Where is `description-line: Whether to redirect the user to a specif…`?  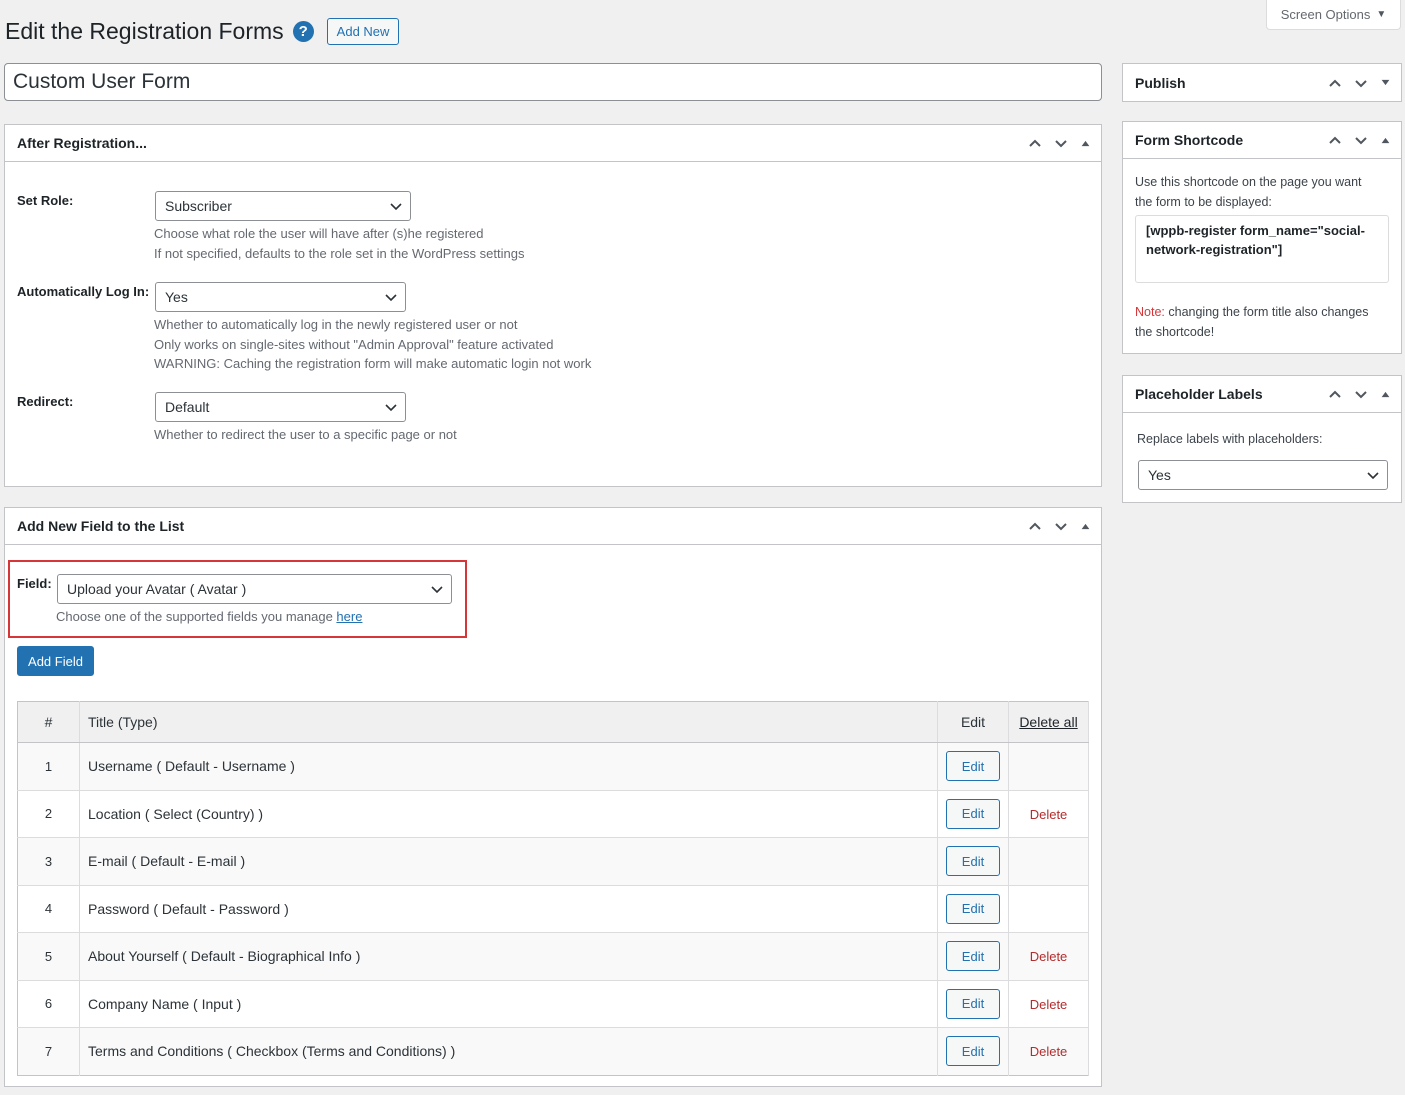 description-line: Whether to redirect the user to a specif… is located at coordinates (305, 434).